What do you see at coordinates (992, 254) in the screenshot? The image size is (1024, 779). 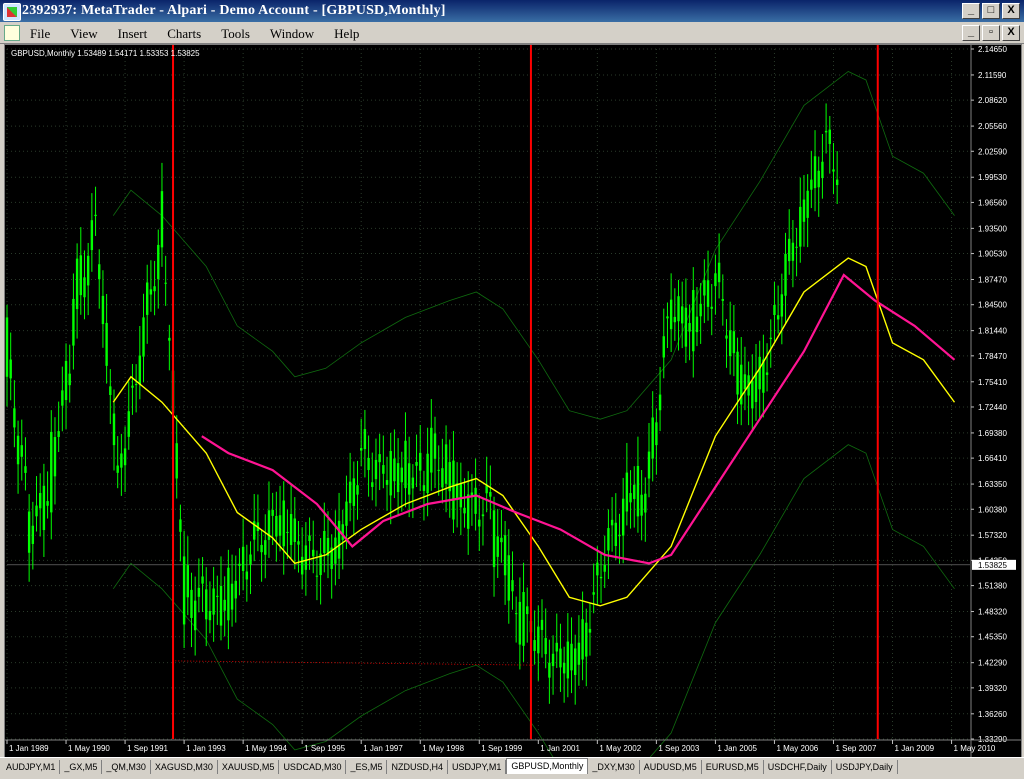 I see `price-tick-label: 1.90530` at bounding box center [992, 254].